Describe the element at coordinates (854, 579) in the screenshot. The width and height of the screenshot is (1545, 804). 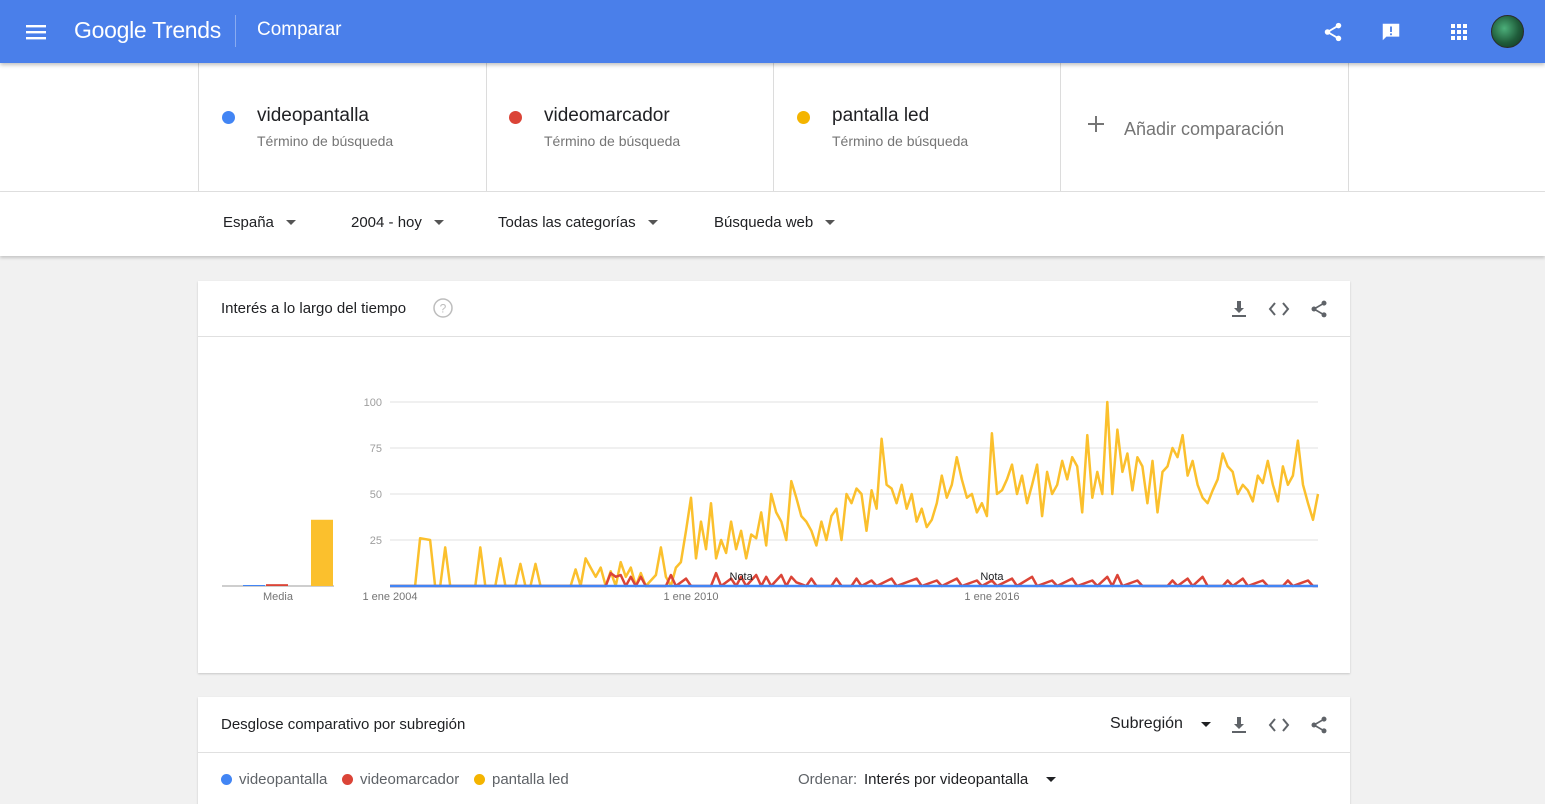
I see `series-line-videomarcador` at that location.